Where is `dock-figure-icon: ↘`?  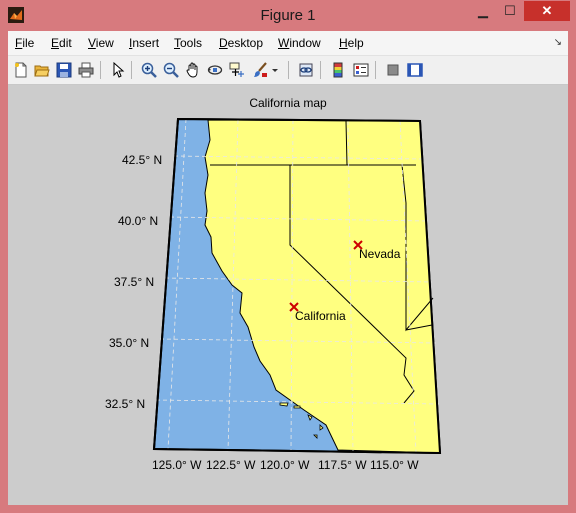 dock-figure-icon: ↘ is located at coordinates (558, 42).